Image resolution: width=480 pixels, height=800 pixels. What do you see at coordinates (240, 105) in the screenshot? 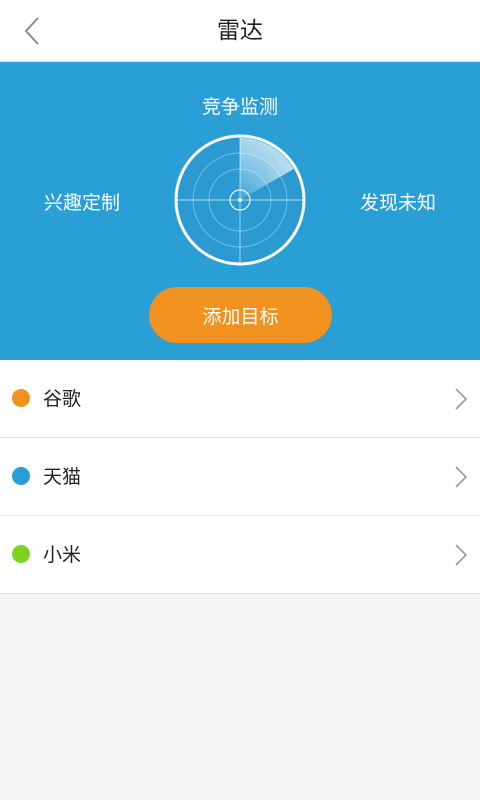
I see `competition-monitor-link: 竞争监测` at bounding box center [240, 105].